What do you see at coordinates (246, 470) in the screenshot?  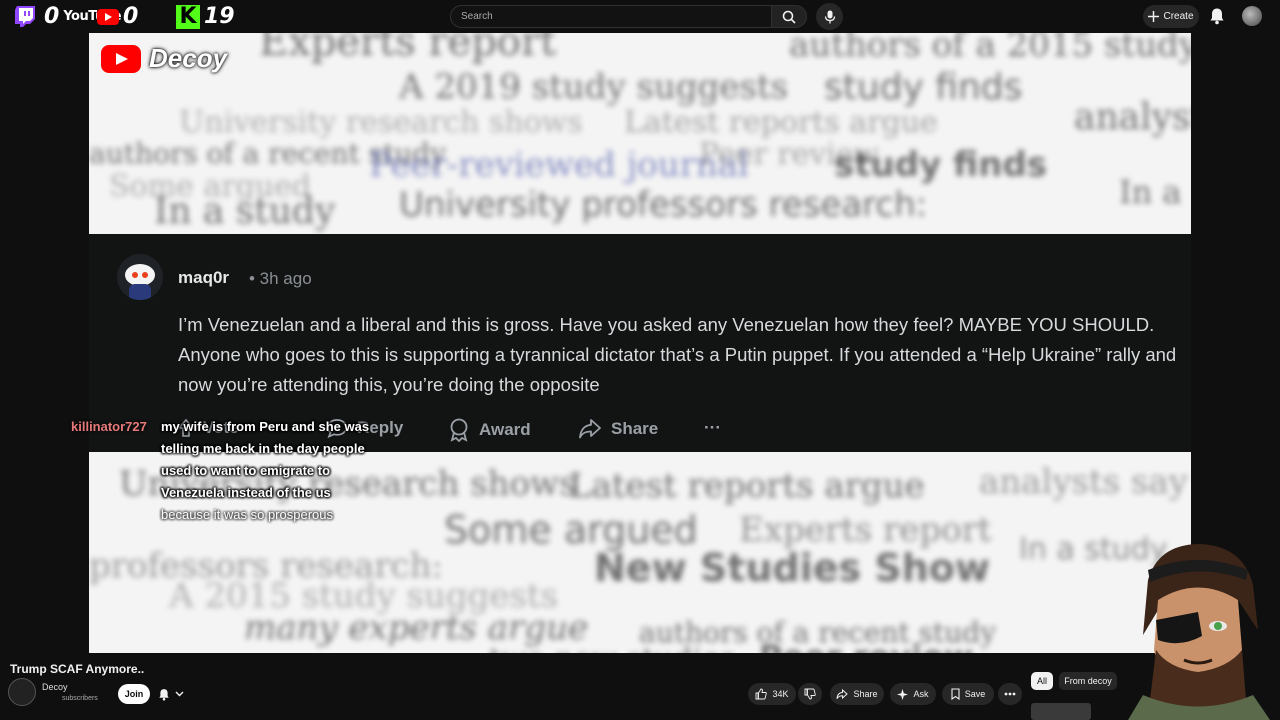 I see `chat-line: used to want to emigrate to` at bounding box center [246, 470].